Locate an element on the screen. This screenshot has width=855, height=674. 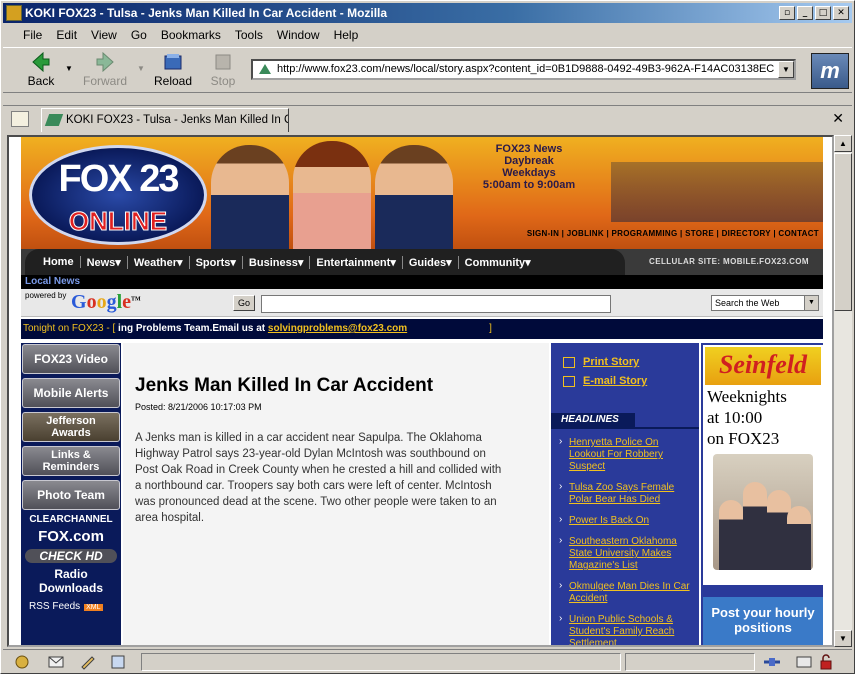
stop-button: Stop is located at coordinates (223, 70).